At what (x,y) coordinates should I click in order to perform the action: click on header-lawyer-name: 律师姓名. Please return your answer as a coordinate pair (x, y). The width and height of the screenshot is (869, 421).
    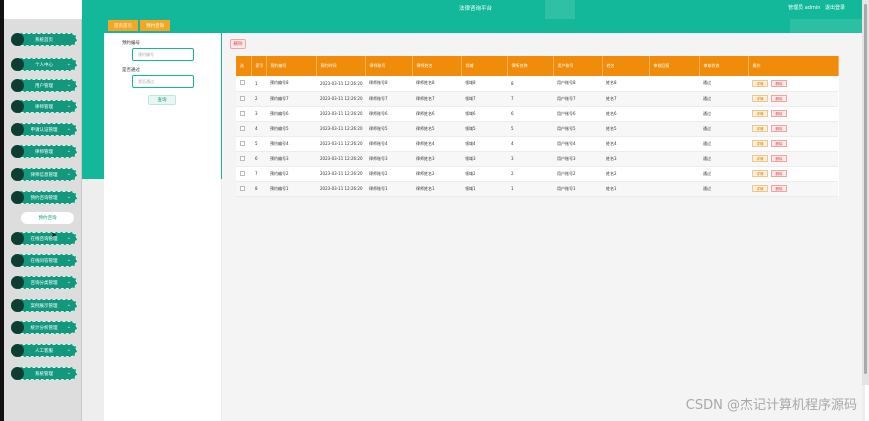
    Looking at the image, I should click on (437, 66).